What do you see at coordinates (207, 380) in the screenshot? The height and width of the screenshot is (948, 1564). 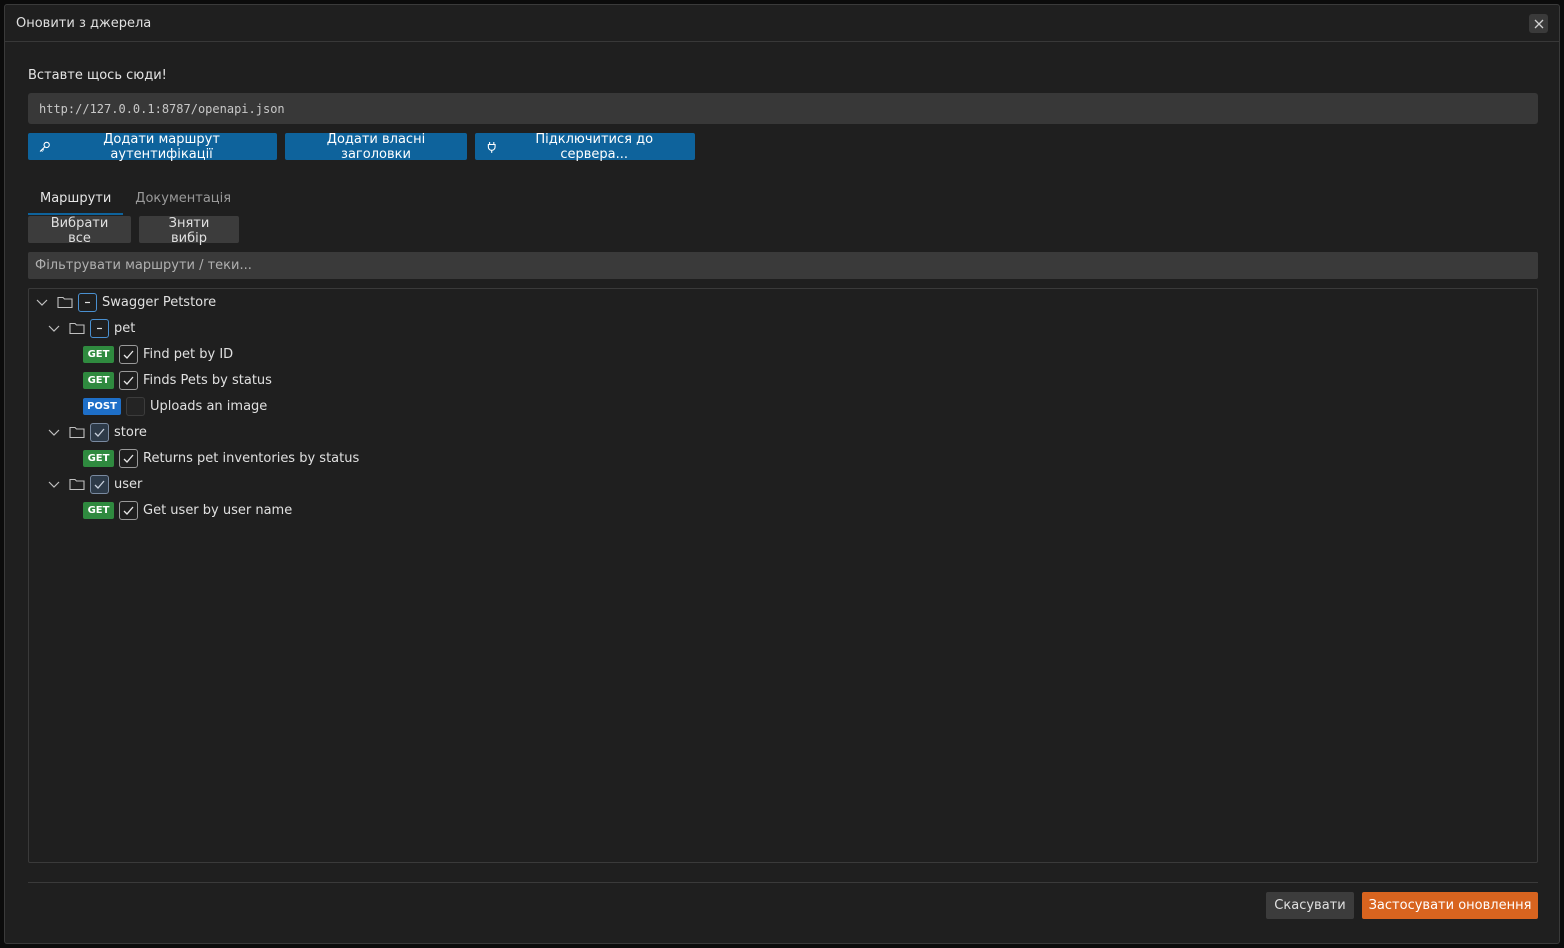 I see `route-label: Finds Pets by status` at bounding box center [207, 380].